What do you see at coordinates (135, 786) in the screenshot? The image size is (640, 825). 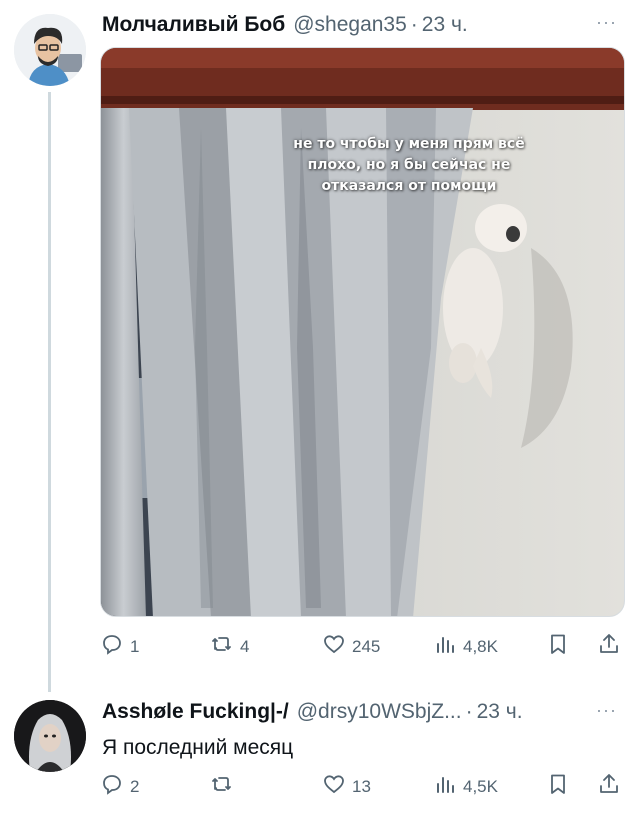 I see `reply-count: 2` at bounding box center [135, 786].